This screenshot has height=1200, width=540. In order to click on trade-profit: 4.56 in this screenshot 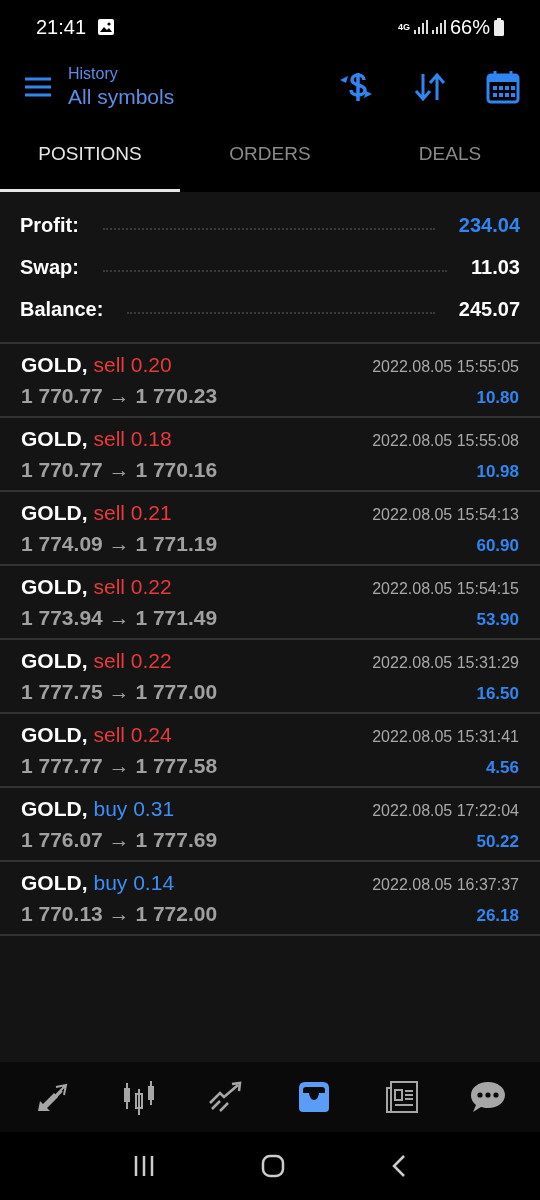, I will do `click(502, 768)`.